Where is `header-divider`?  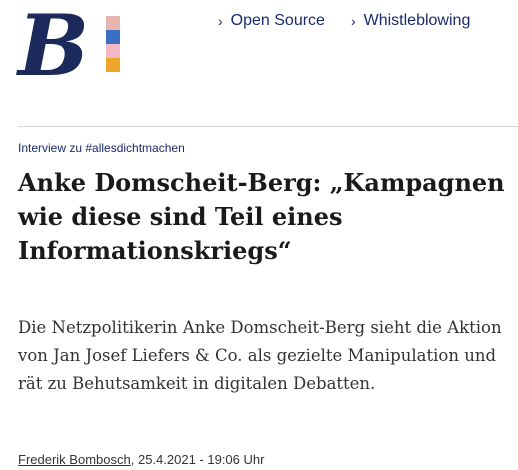
header-divider is located at coordinates (268, 126).